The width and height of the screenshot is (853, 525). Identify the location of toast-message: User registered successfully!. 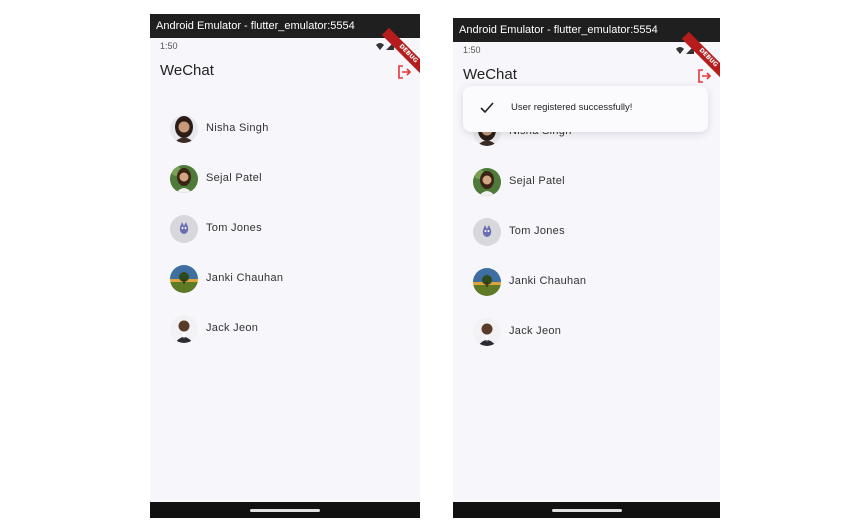
(572, 107).